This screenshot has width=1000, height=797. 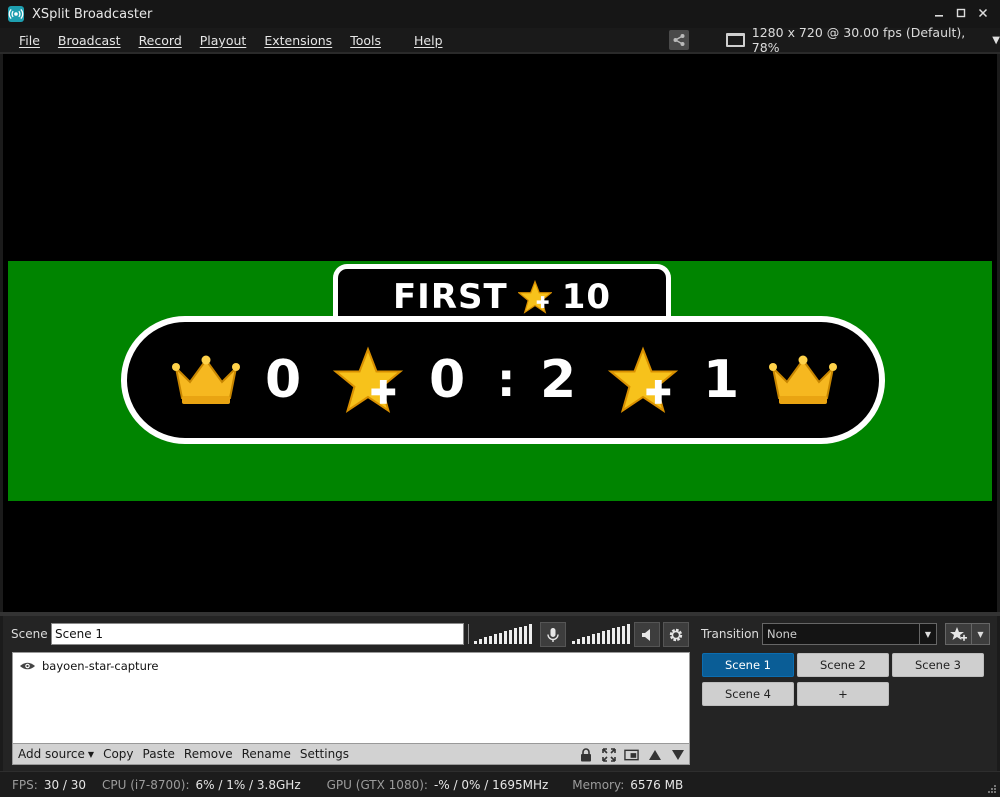 I want to click on transition-effects-button, so click(x=958, y=634).